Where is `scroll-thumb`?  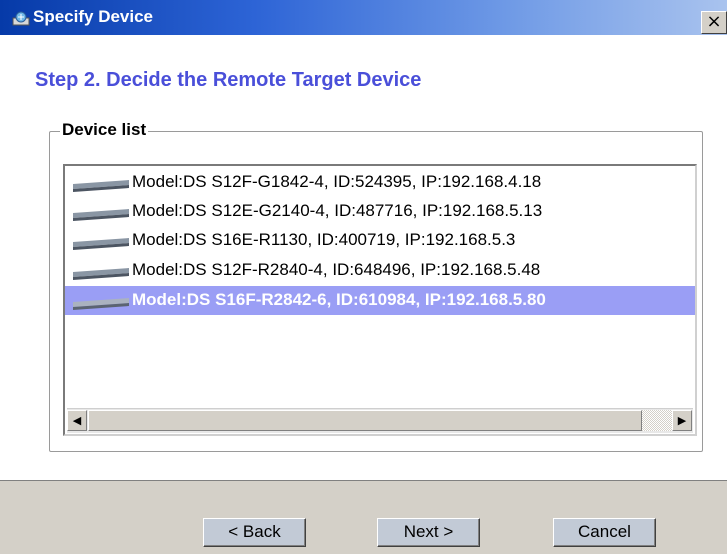 scroll-thumb is located at coordinates (365, 420).